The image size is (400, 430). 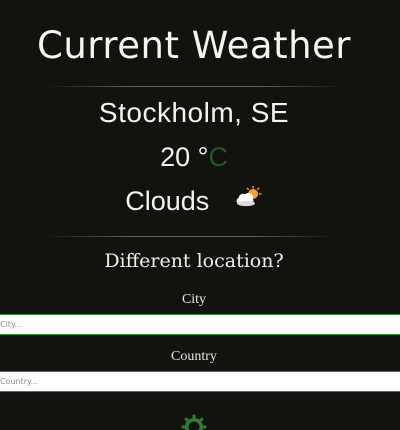 I want to click on partly-cloudy-icon, so click(x=249, y=193).